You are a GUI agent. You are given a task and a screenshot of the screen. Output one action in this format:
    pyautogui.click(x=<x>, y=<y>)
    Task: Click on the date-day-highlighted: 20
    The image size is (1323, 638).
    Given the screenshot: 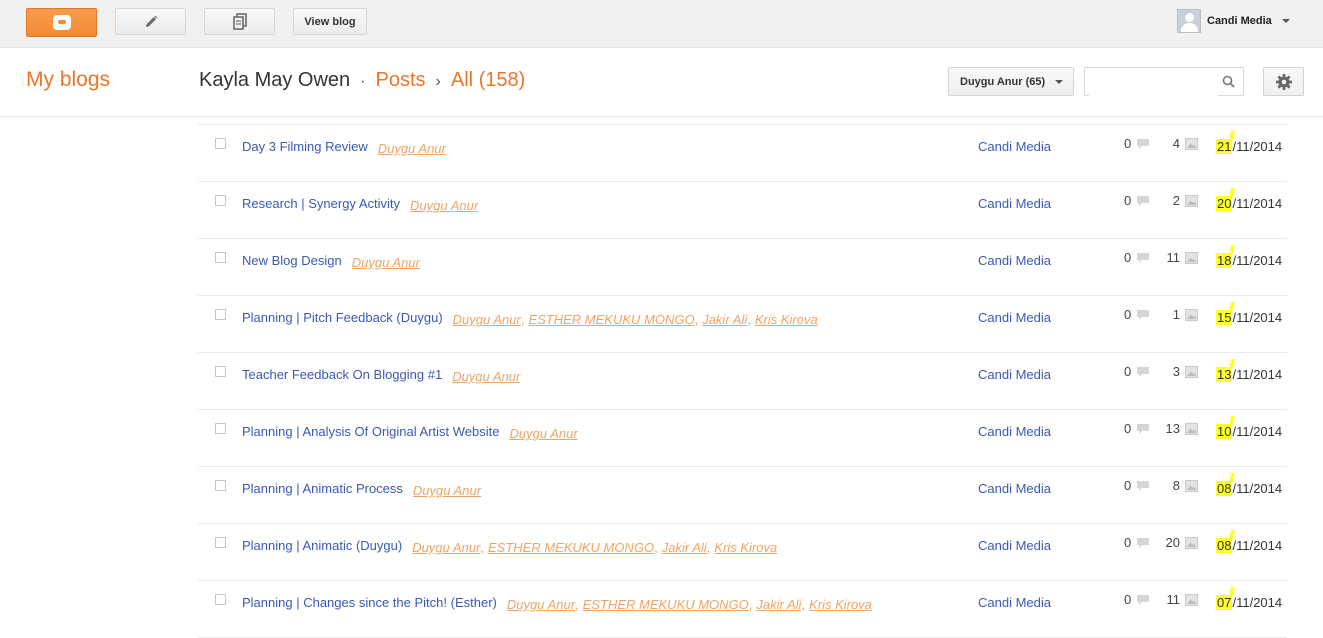 What is the action you would take?
    pyautogui.click(x=1224, y=203)
    